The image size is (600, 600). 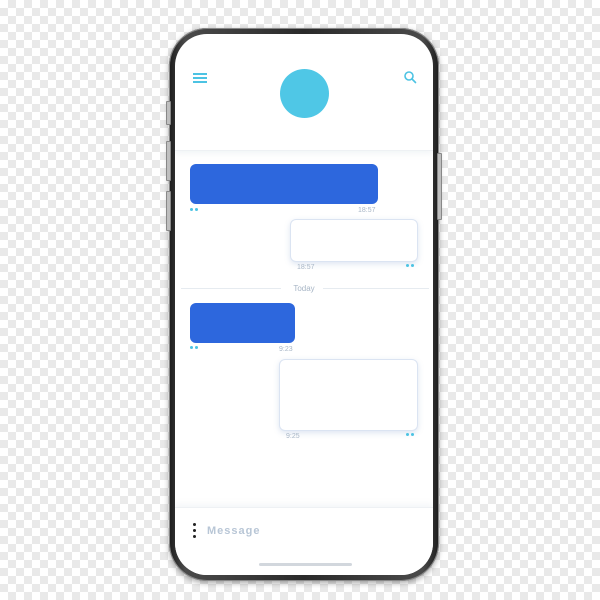 I want to click on avatar, so click(x=304, y=93).